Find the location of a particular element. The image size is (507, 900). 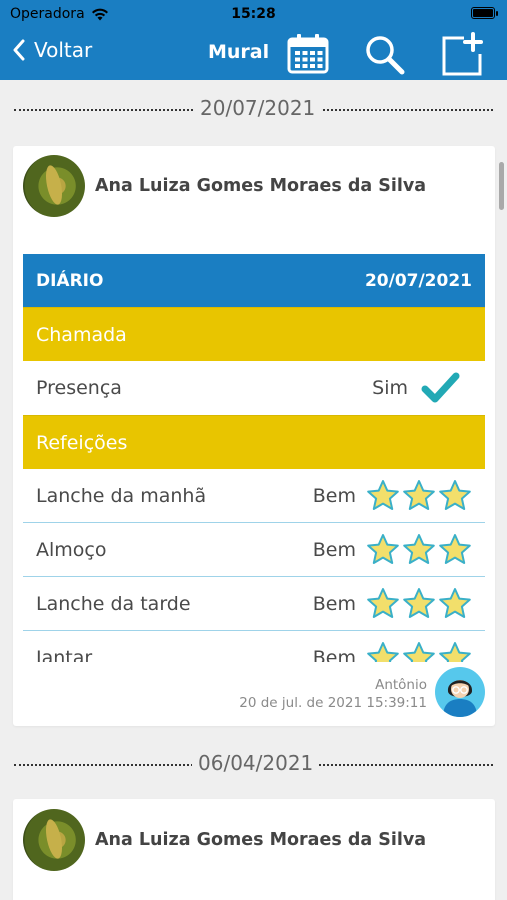

section-meals: Refeições is located at coordinates (254, 442).